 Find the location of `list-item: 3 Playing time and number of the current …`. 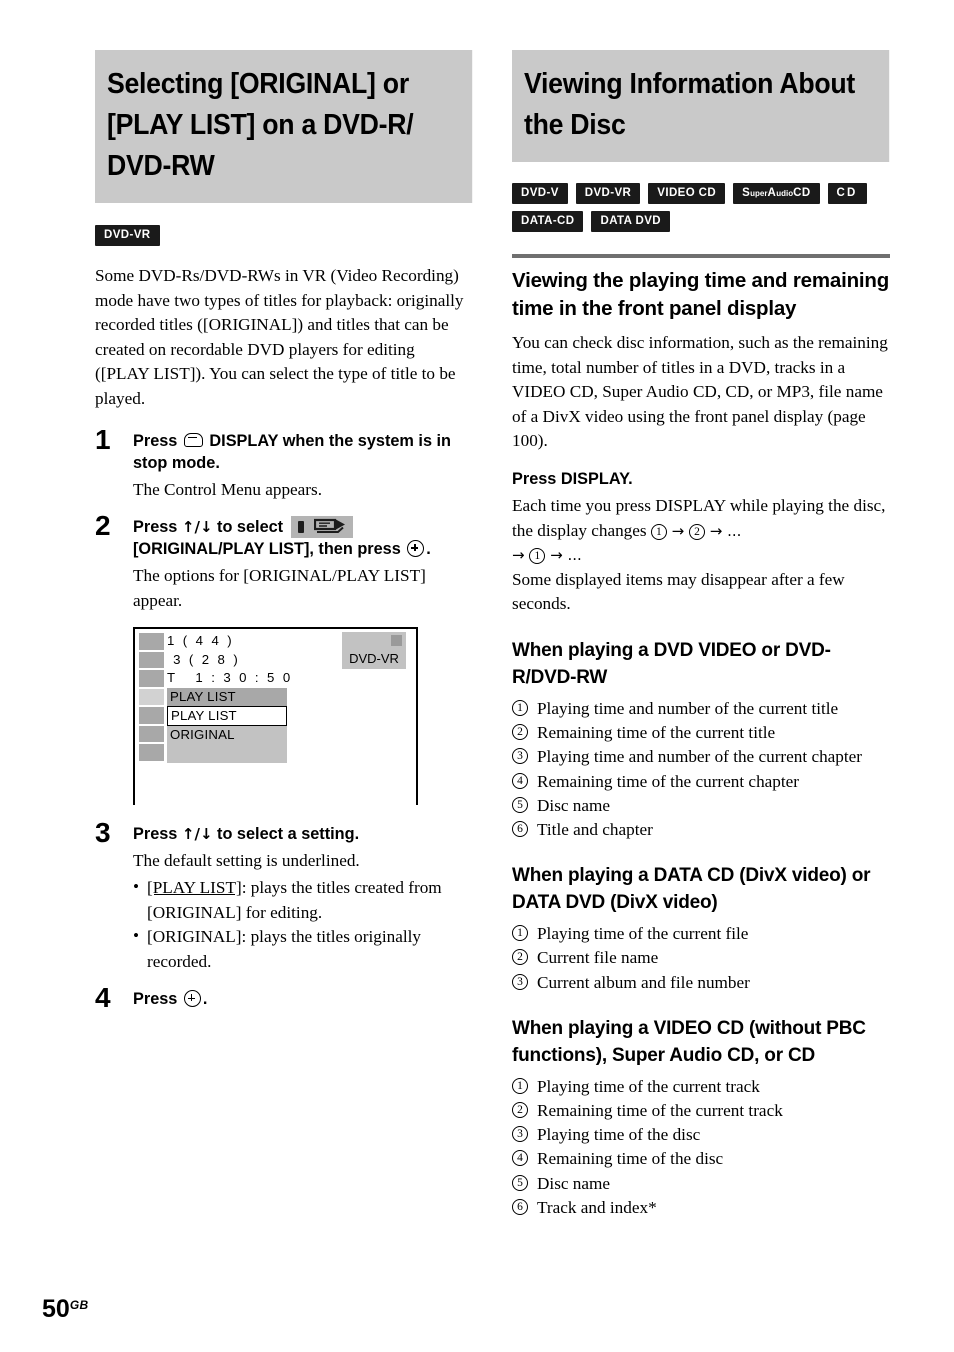

list-item: 3 Playing time and number of the current … is located at coordinates (701, 757).